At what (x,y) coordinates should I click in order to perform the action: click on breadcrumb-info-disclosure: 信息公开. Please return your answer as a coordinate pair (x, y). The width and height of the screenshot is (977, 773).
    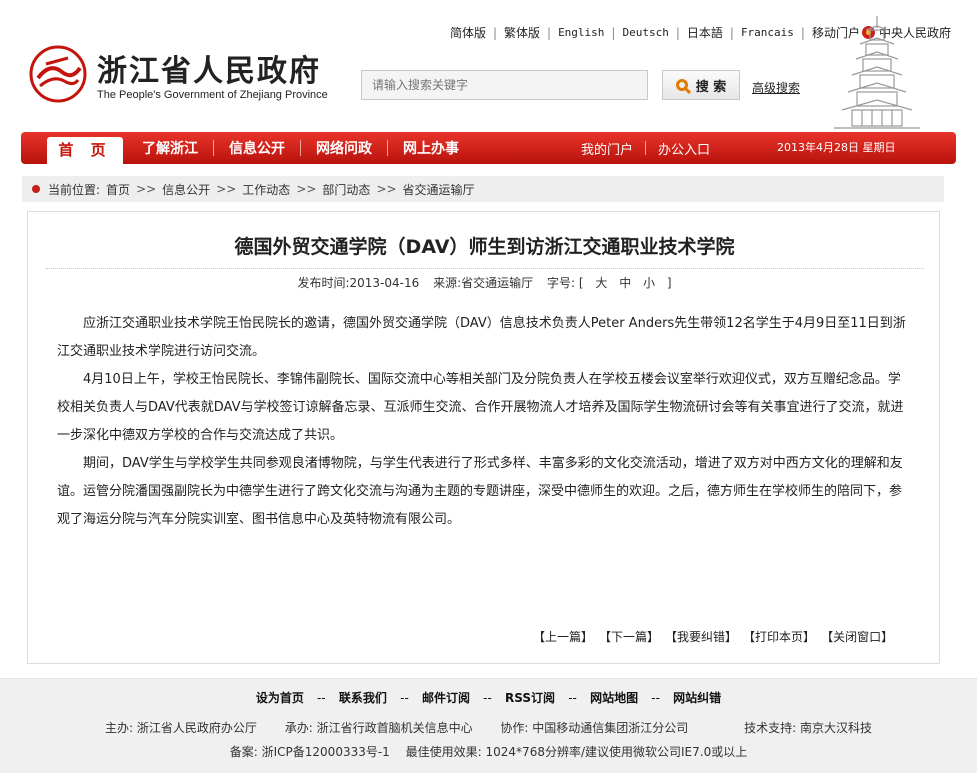
    Looking at the image, I should click on (186, 189).